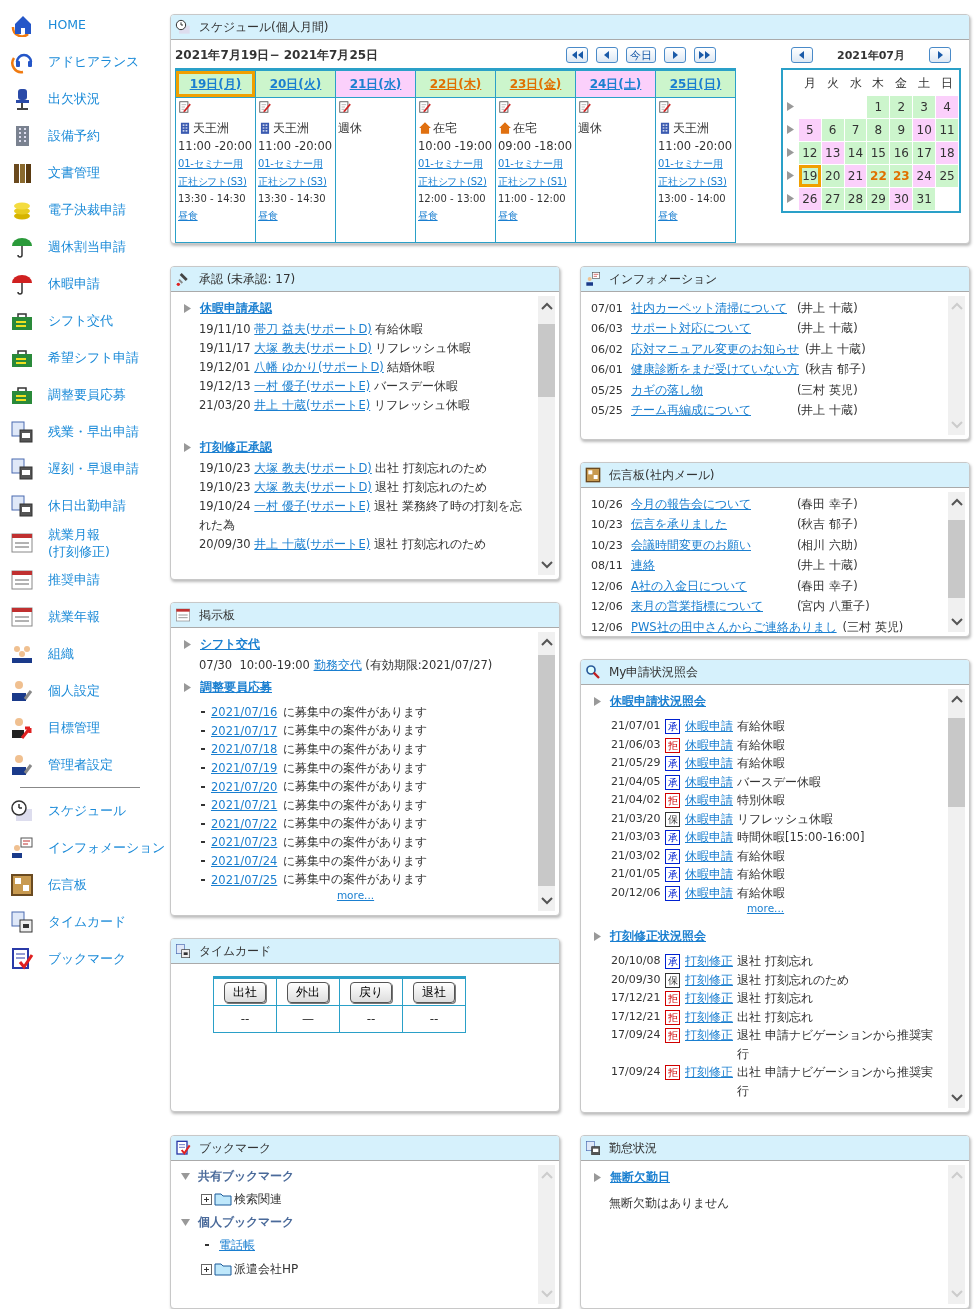 The width and height of the screenshot is (979, 1309). What do you see at coordinates (87, 209) in the screenshot?
I see `sidebar-link: 電子決裁申請` at bounding box center [87, 209].